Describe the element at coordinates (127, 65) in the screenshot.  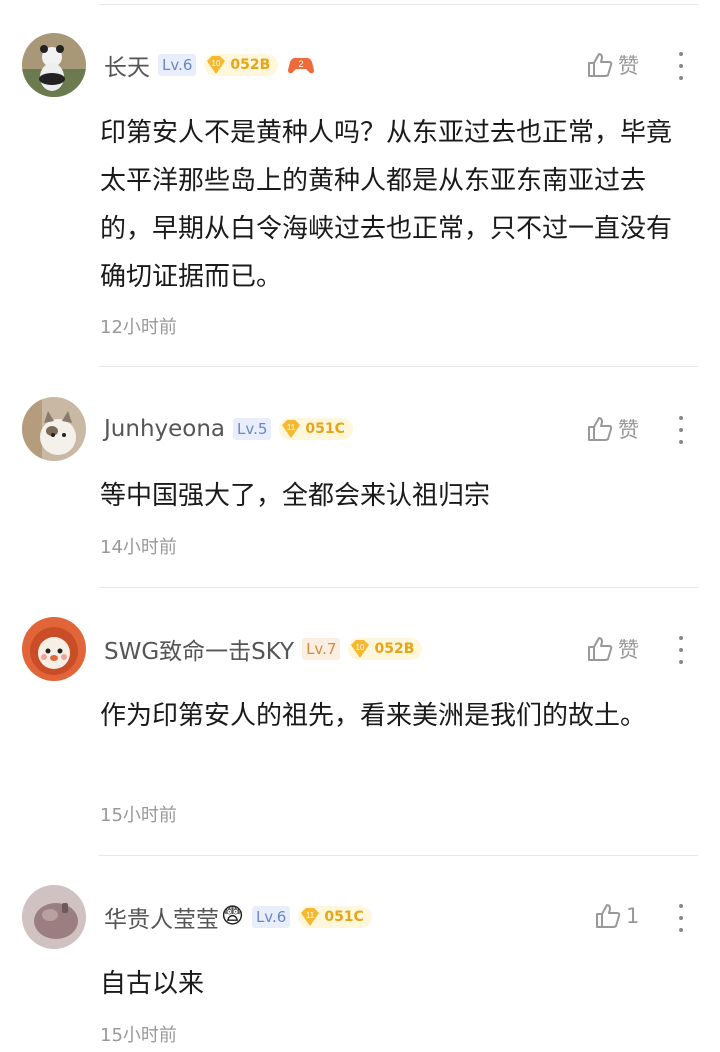
I see `username: 长天` at that location.